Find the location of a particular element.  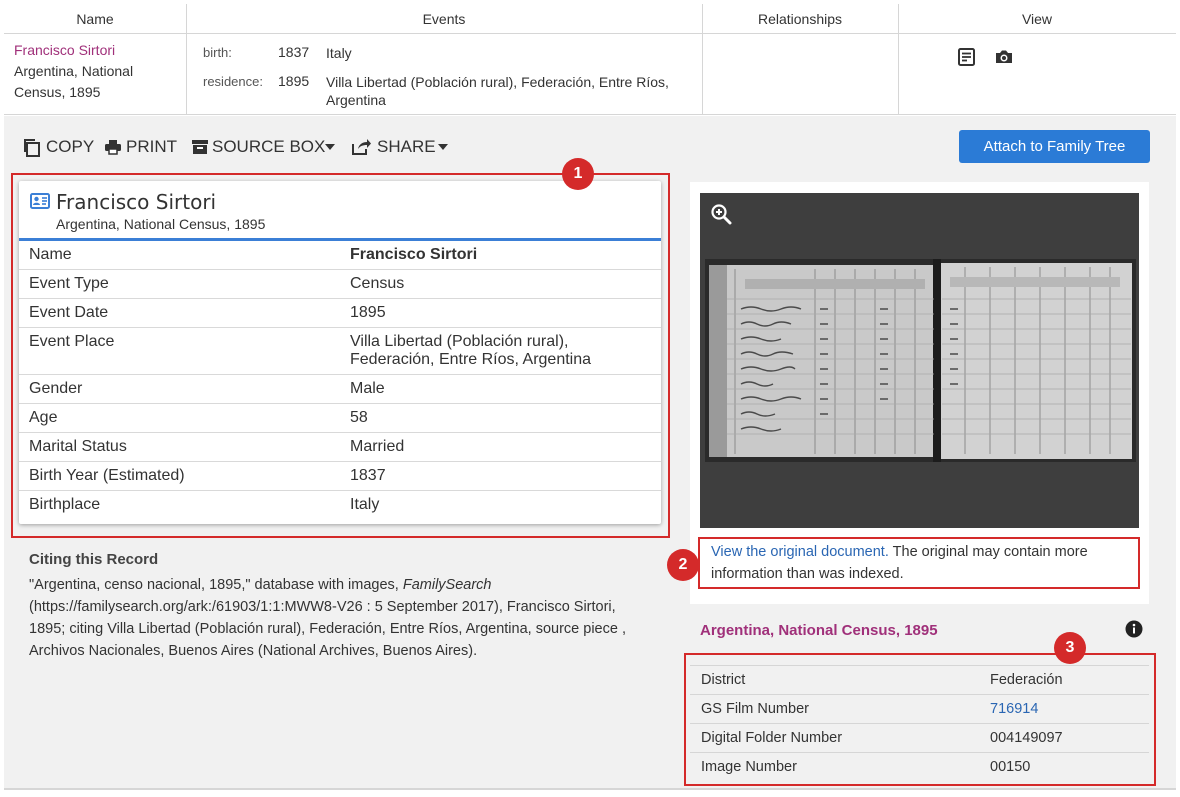

print-button: PRINT is located at coordinates (141, 147).